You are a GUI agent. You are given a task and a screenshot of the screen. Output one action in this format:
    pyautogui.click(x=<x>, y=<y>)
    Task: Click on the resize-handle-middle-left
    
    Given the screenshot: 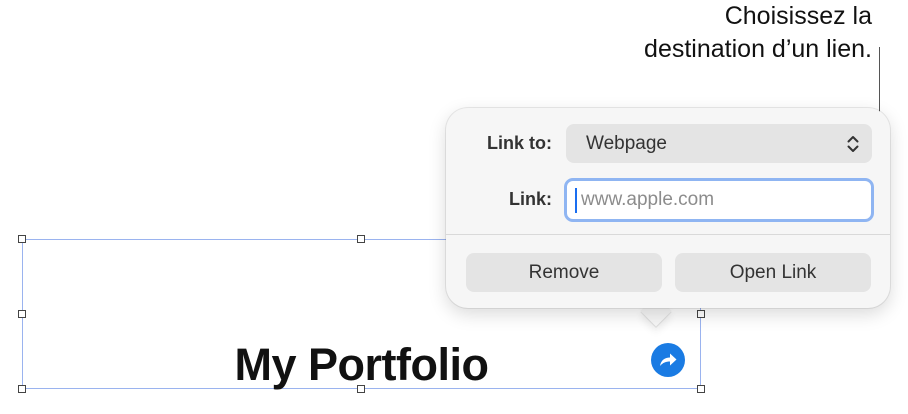 What is the action you would take?
    pyautogui.click(x=22, y=314)
    